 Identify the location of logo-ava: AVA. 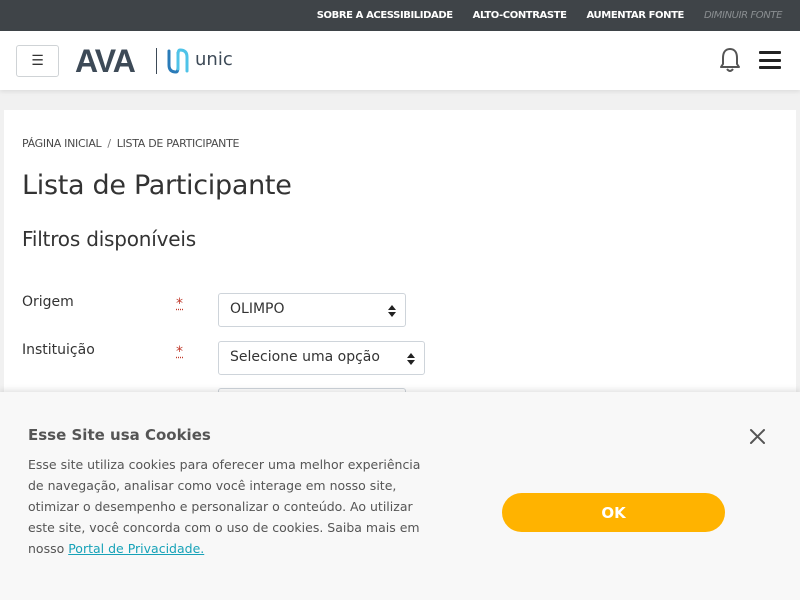
(105, 61).